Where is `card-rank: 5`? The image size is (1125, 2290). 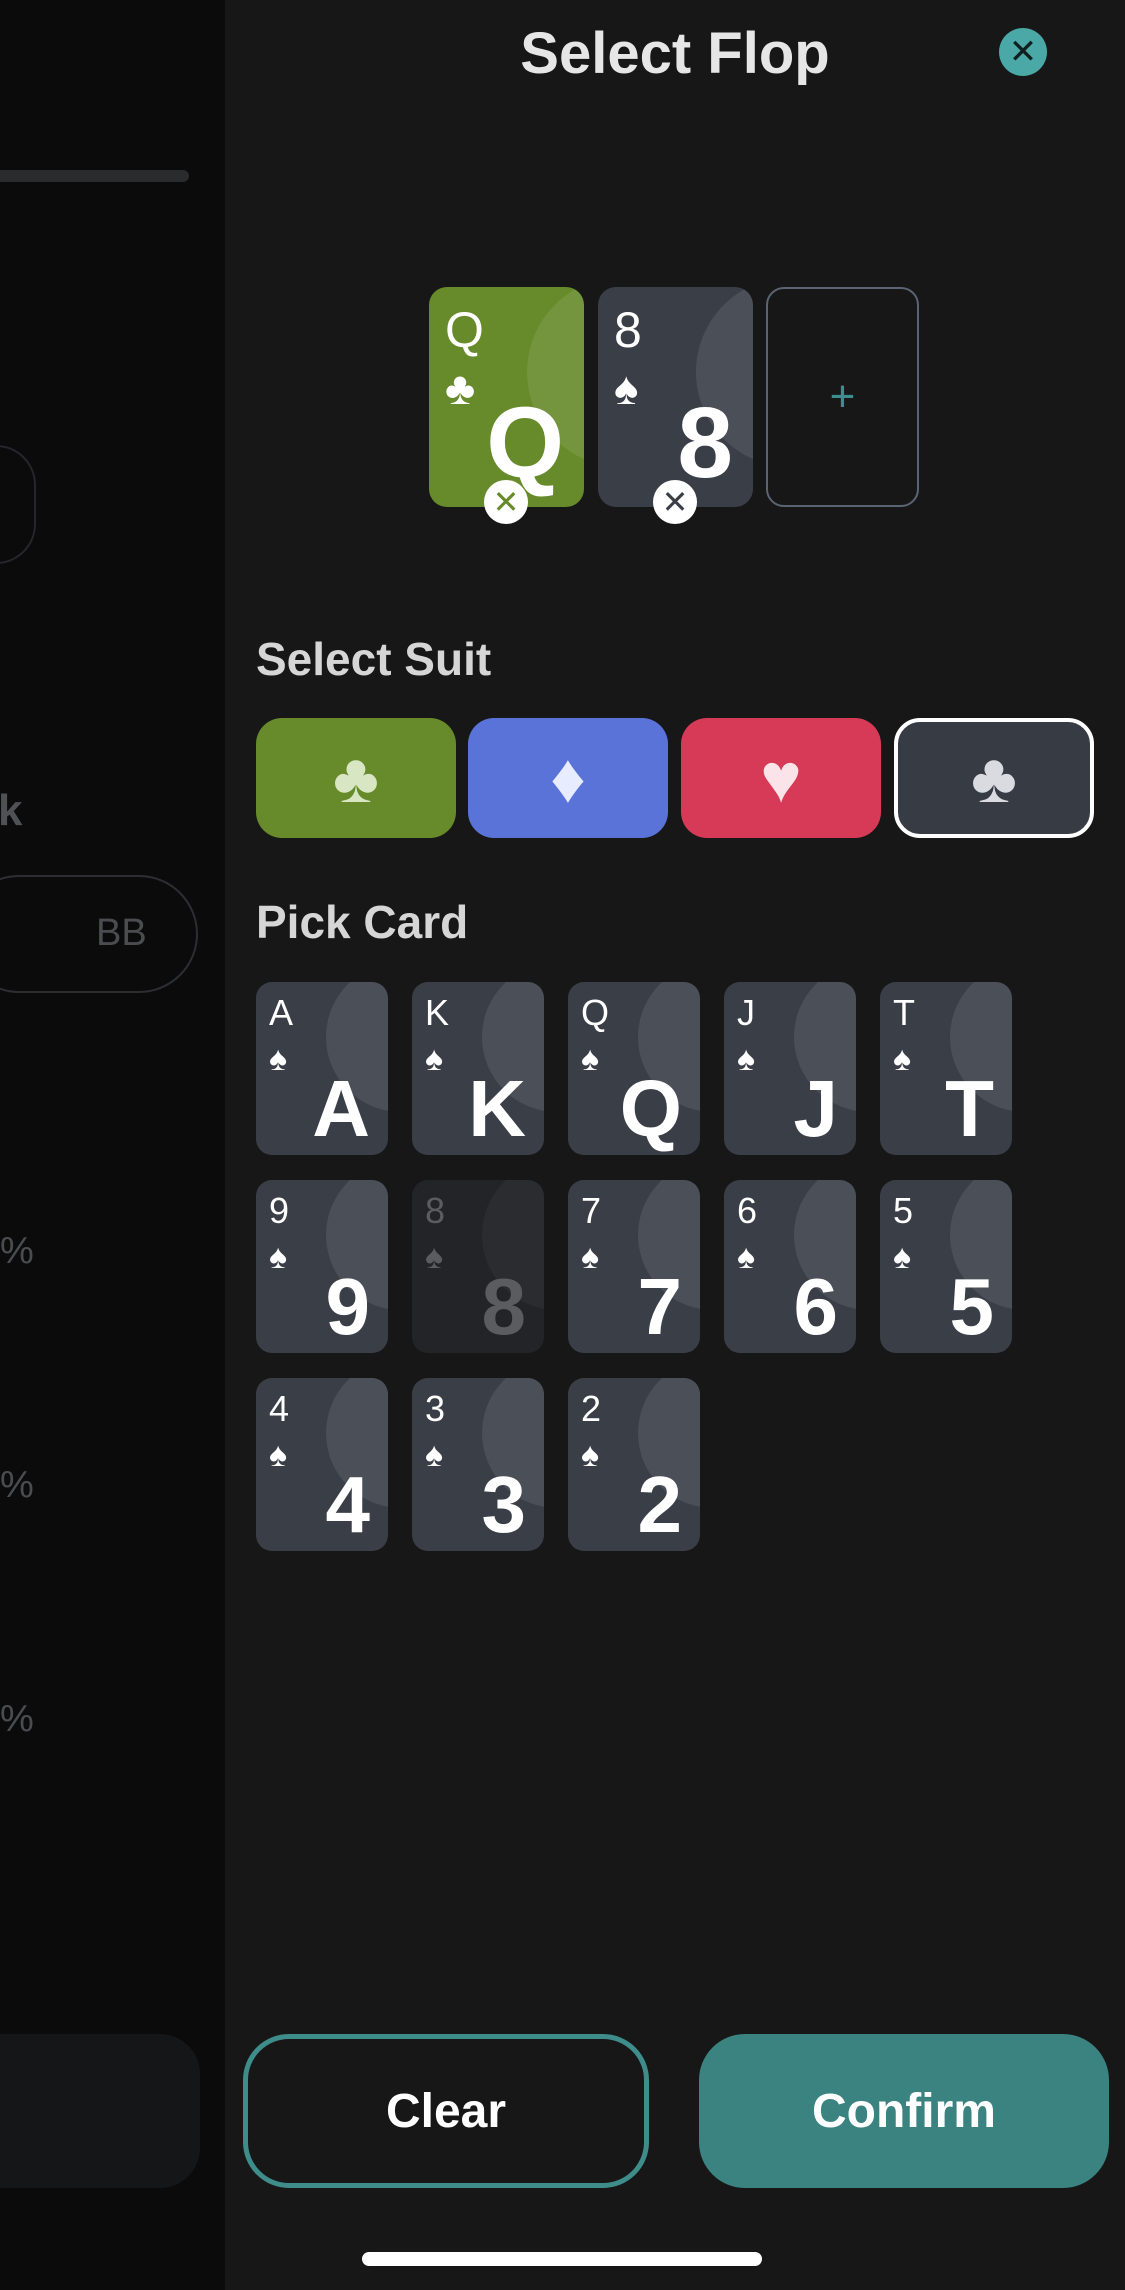
card-rank: 5 is located at coordinates (903, 1210).